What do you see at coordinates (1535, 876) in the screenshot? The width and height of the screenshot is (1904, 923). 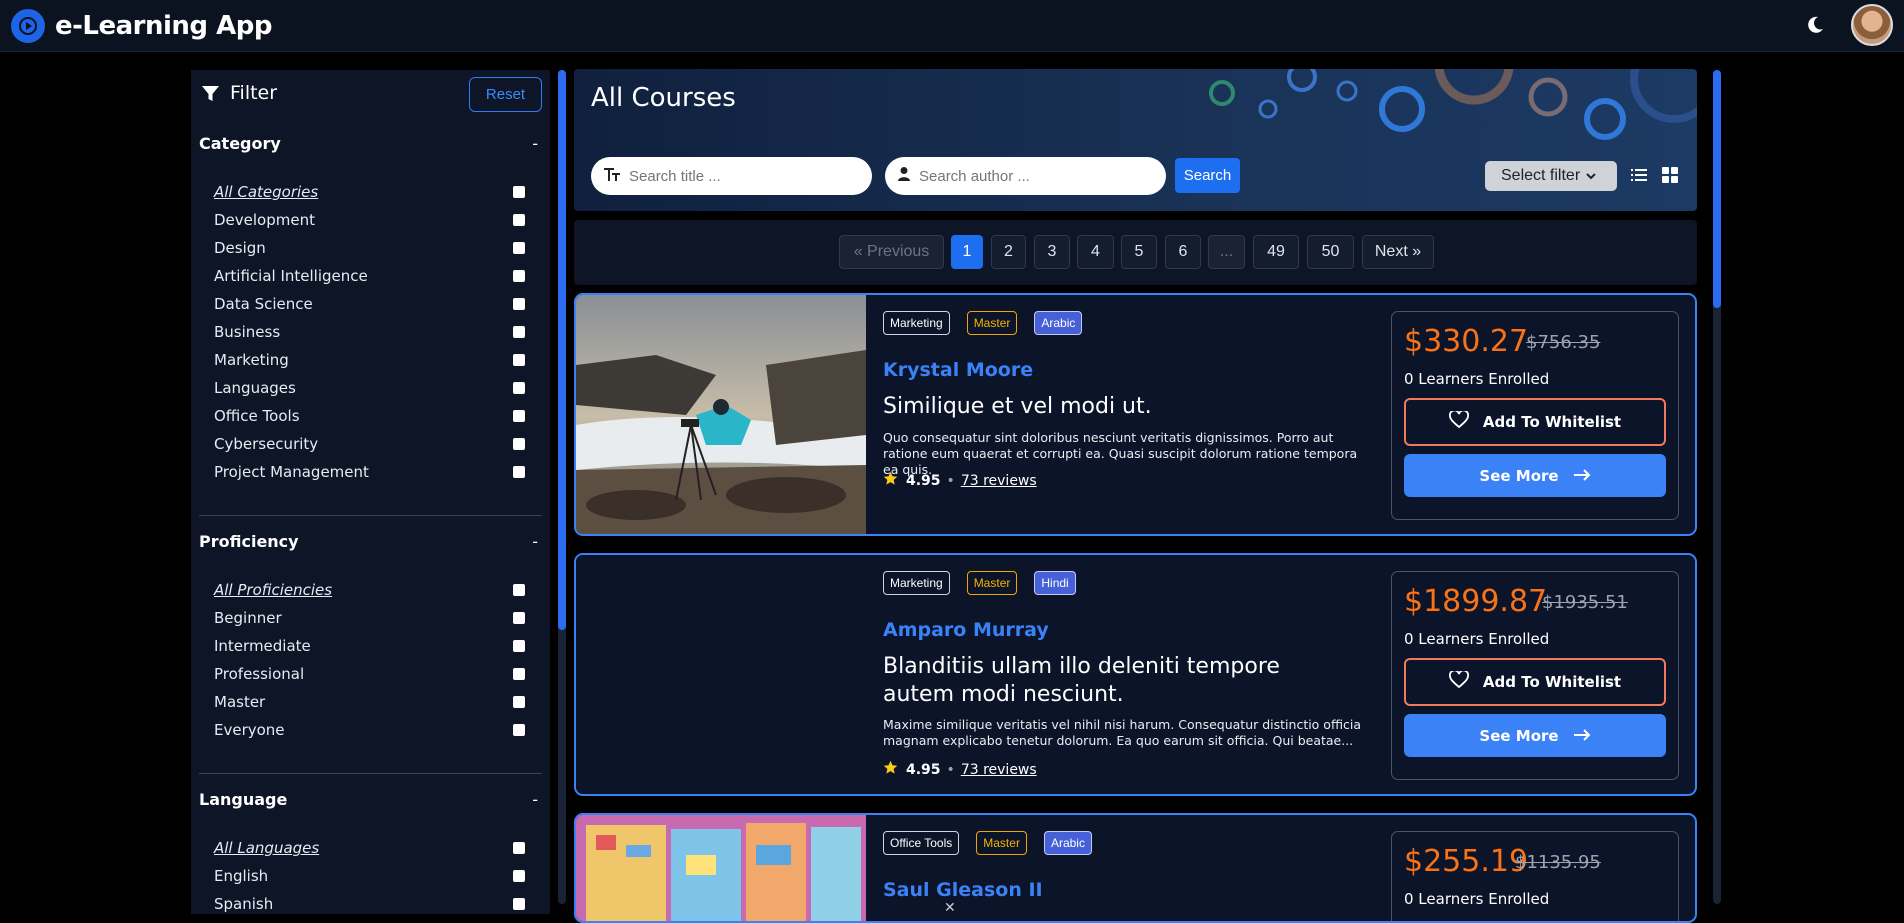 I see `price-box: $255.19 $1135.95 0 Learners Enrolled` at bounding box center [1535, 876].